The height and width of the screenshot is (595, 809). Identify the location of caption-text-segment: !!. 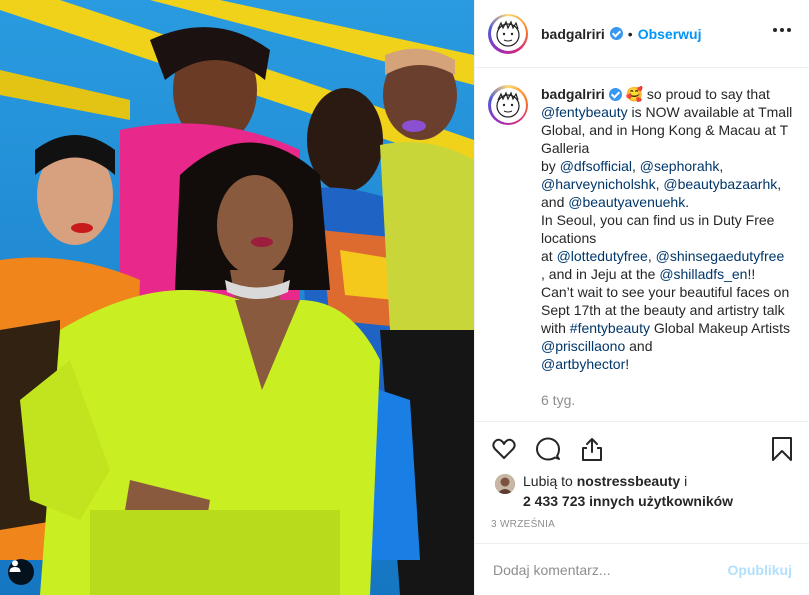
(751, 274).